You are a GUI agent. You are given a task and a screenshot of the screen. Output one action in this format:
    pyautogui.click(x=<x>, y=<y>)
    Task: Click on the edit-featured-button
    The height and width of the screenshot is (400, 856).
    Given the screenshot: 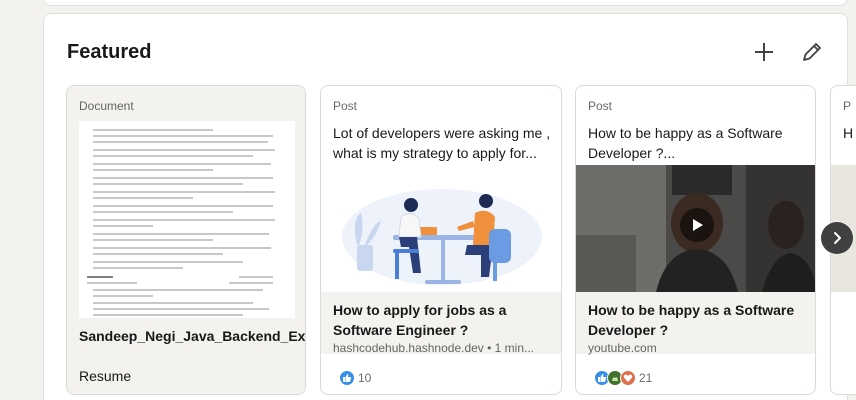 What is the action you would take?
    pyautogui.click(x=812, y=52)
    